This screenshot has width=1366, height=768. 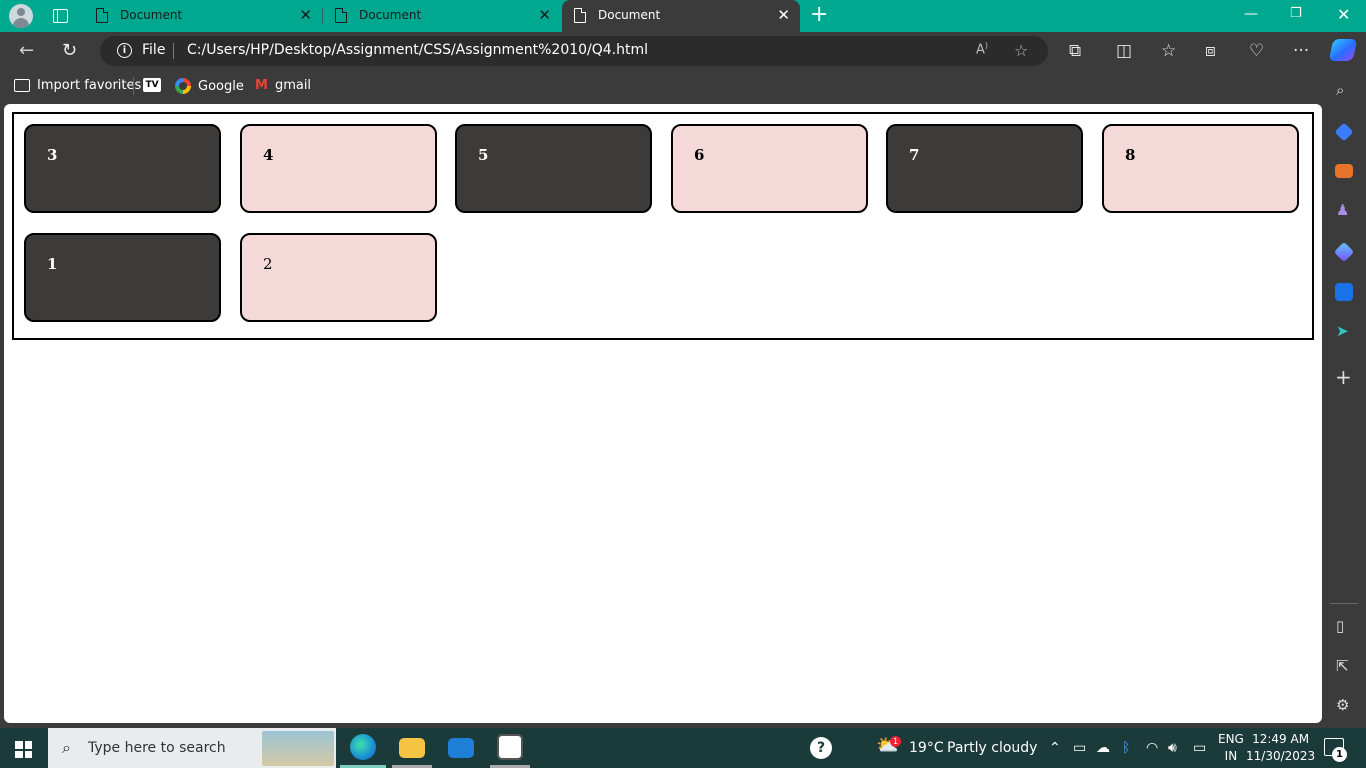 I want to click on search-highlight-illustration, so click(x=298, y=748).